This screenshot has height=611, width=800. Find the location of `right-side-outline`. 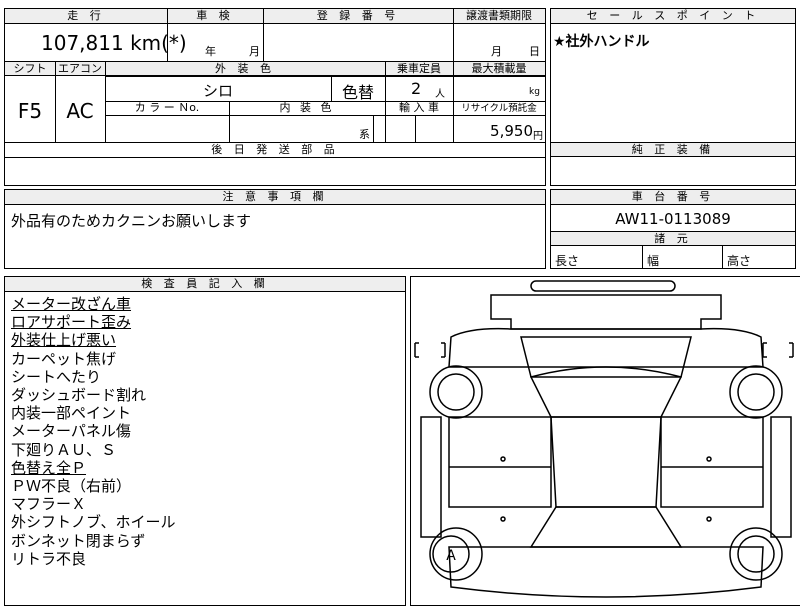

right-side-outline is located at coordinates (781, 477).